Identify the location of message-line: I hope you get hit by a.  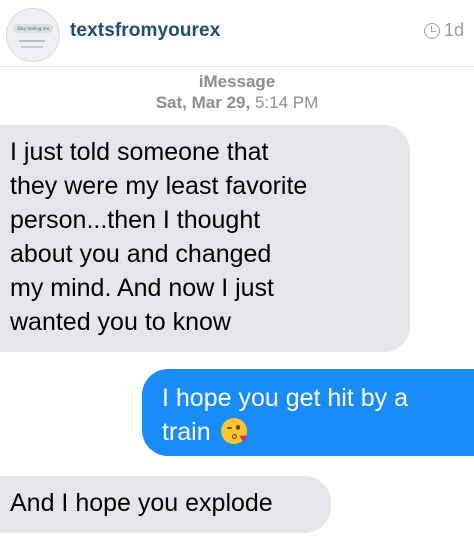
(285, 398).